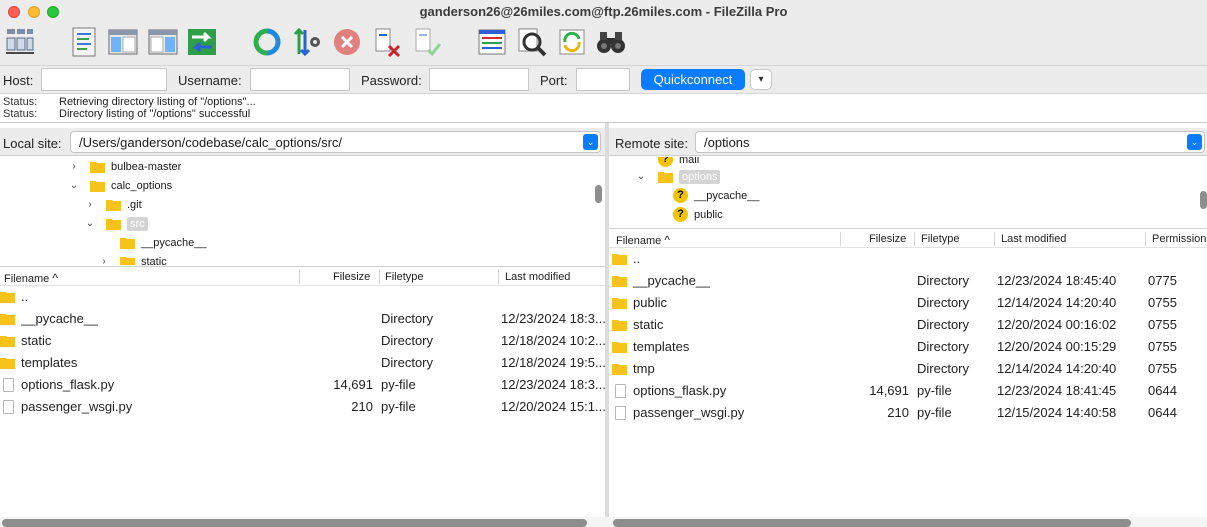  I want to click on tree-item-selected: ⌄ src, so click(116, 223).